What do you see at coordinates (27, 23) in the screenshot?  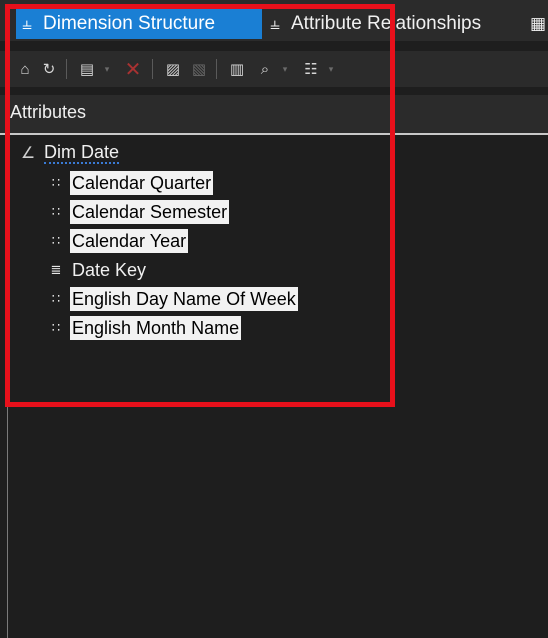 I see `dimension-structure-icon: ⫨` at bounding box center [27, 23].